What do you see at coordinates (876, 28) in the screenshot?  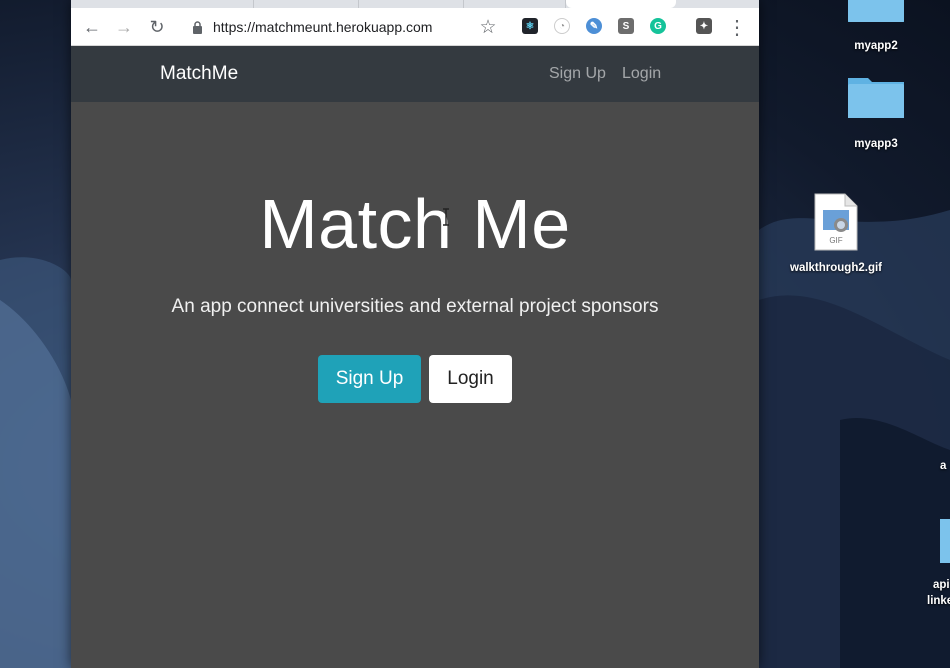 I see `desktop-icon-myapp2: myapp2` at bounding box center [876, 28].